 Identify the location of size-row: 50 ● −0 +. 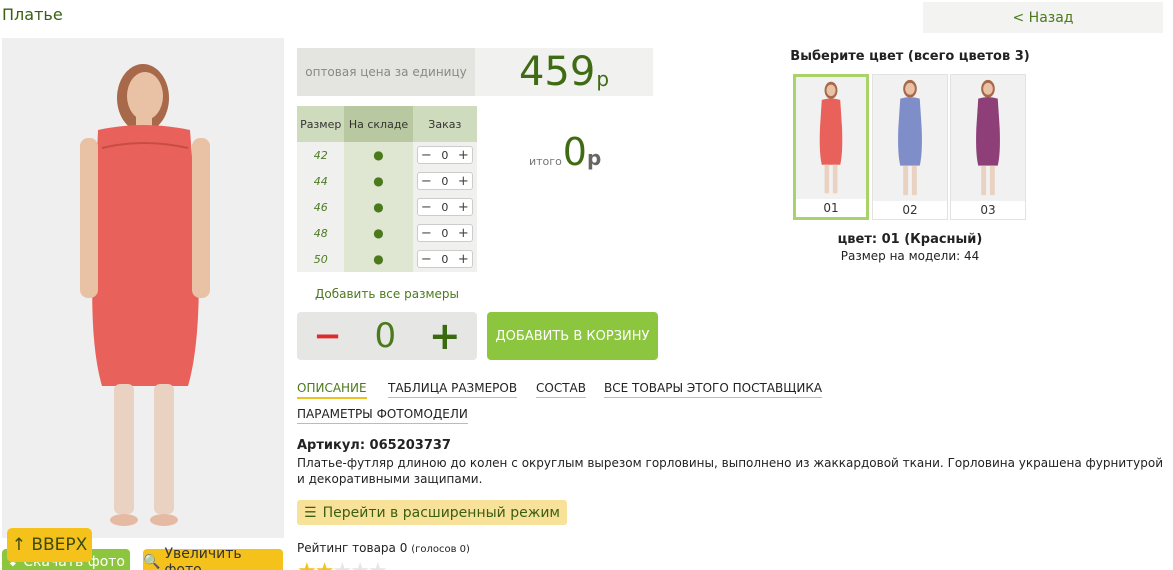
(387, 259).